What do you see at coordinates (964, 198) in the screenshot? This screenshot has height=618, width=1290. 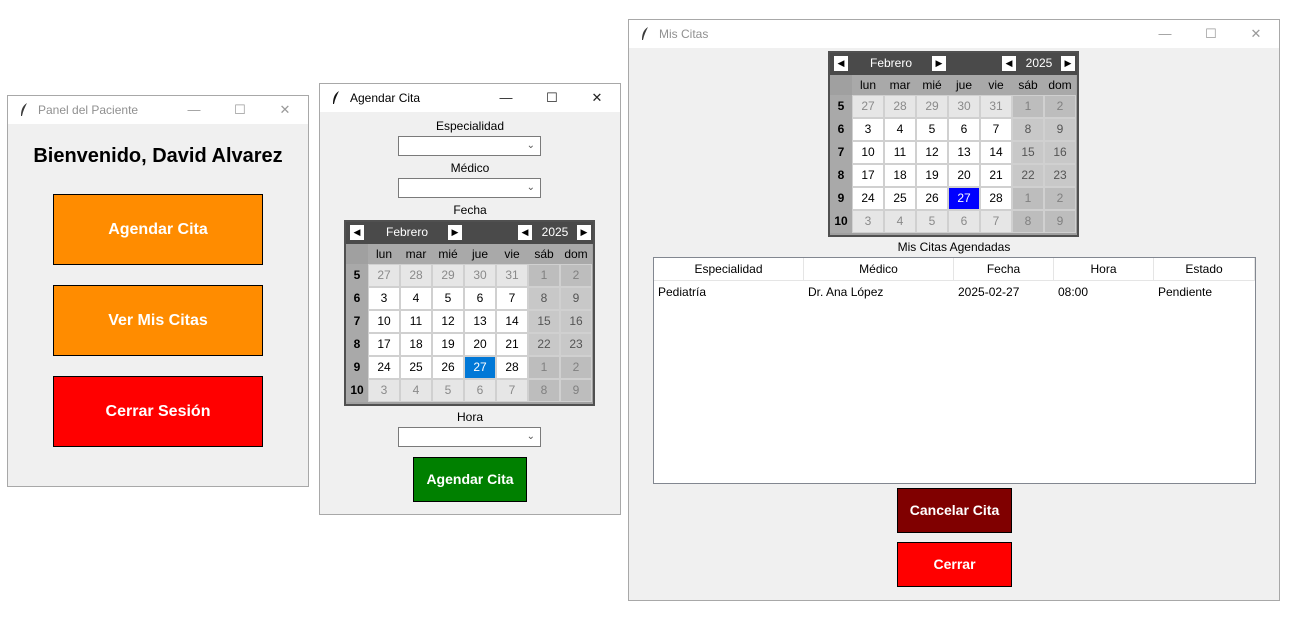 I see `calendar-day-selected: 27` at bounding box center [964, 198].